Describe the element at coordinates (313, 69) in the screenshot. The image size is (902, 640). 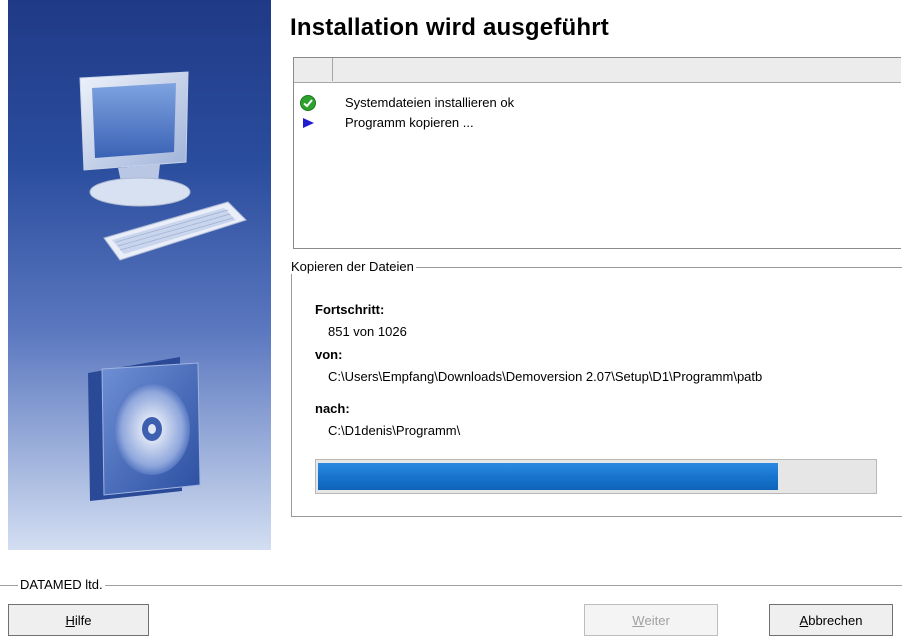
I see `task-list-header-status-column` at that location.